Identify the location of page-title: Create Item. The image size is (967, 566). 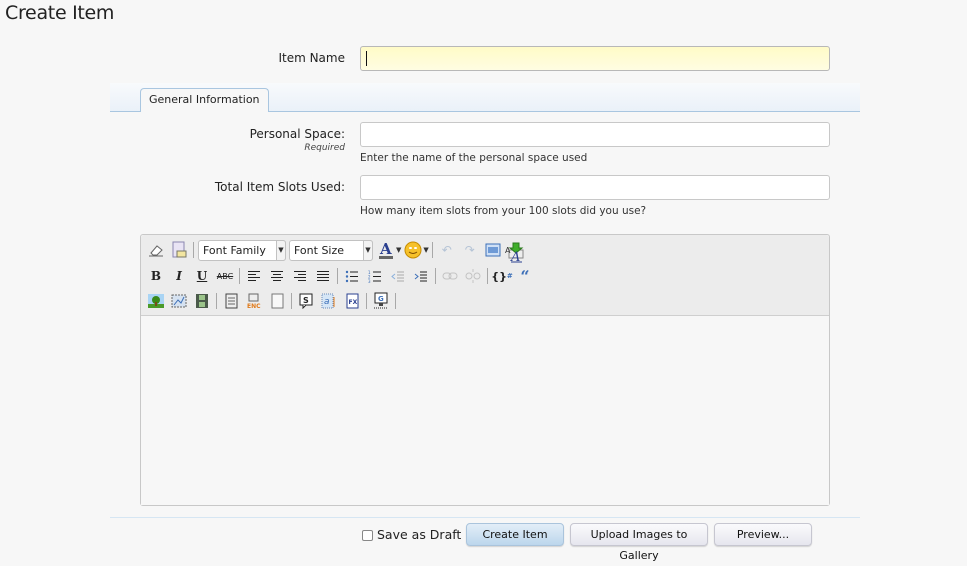
(60, 13).